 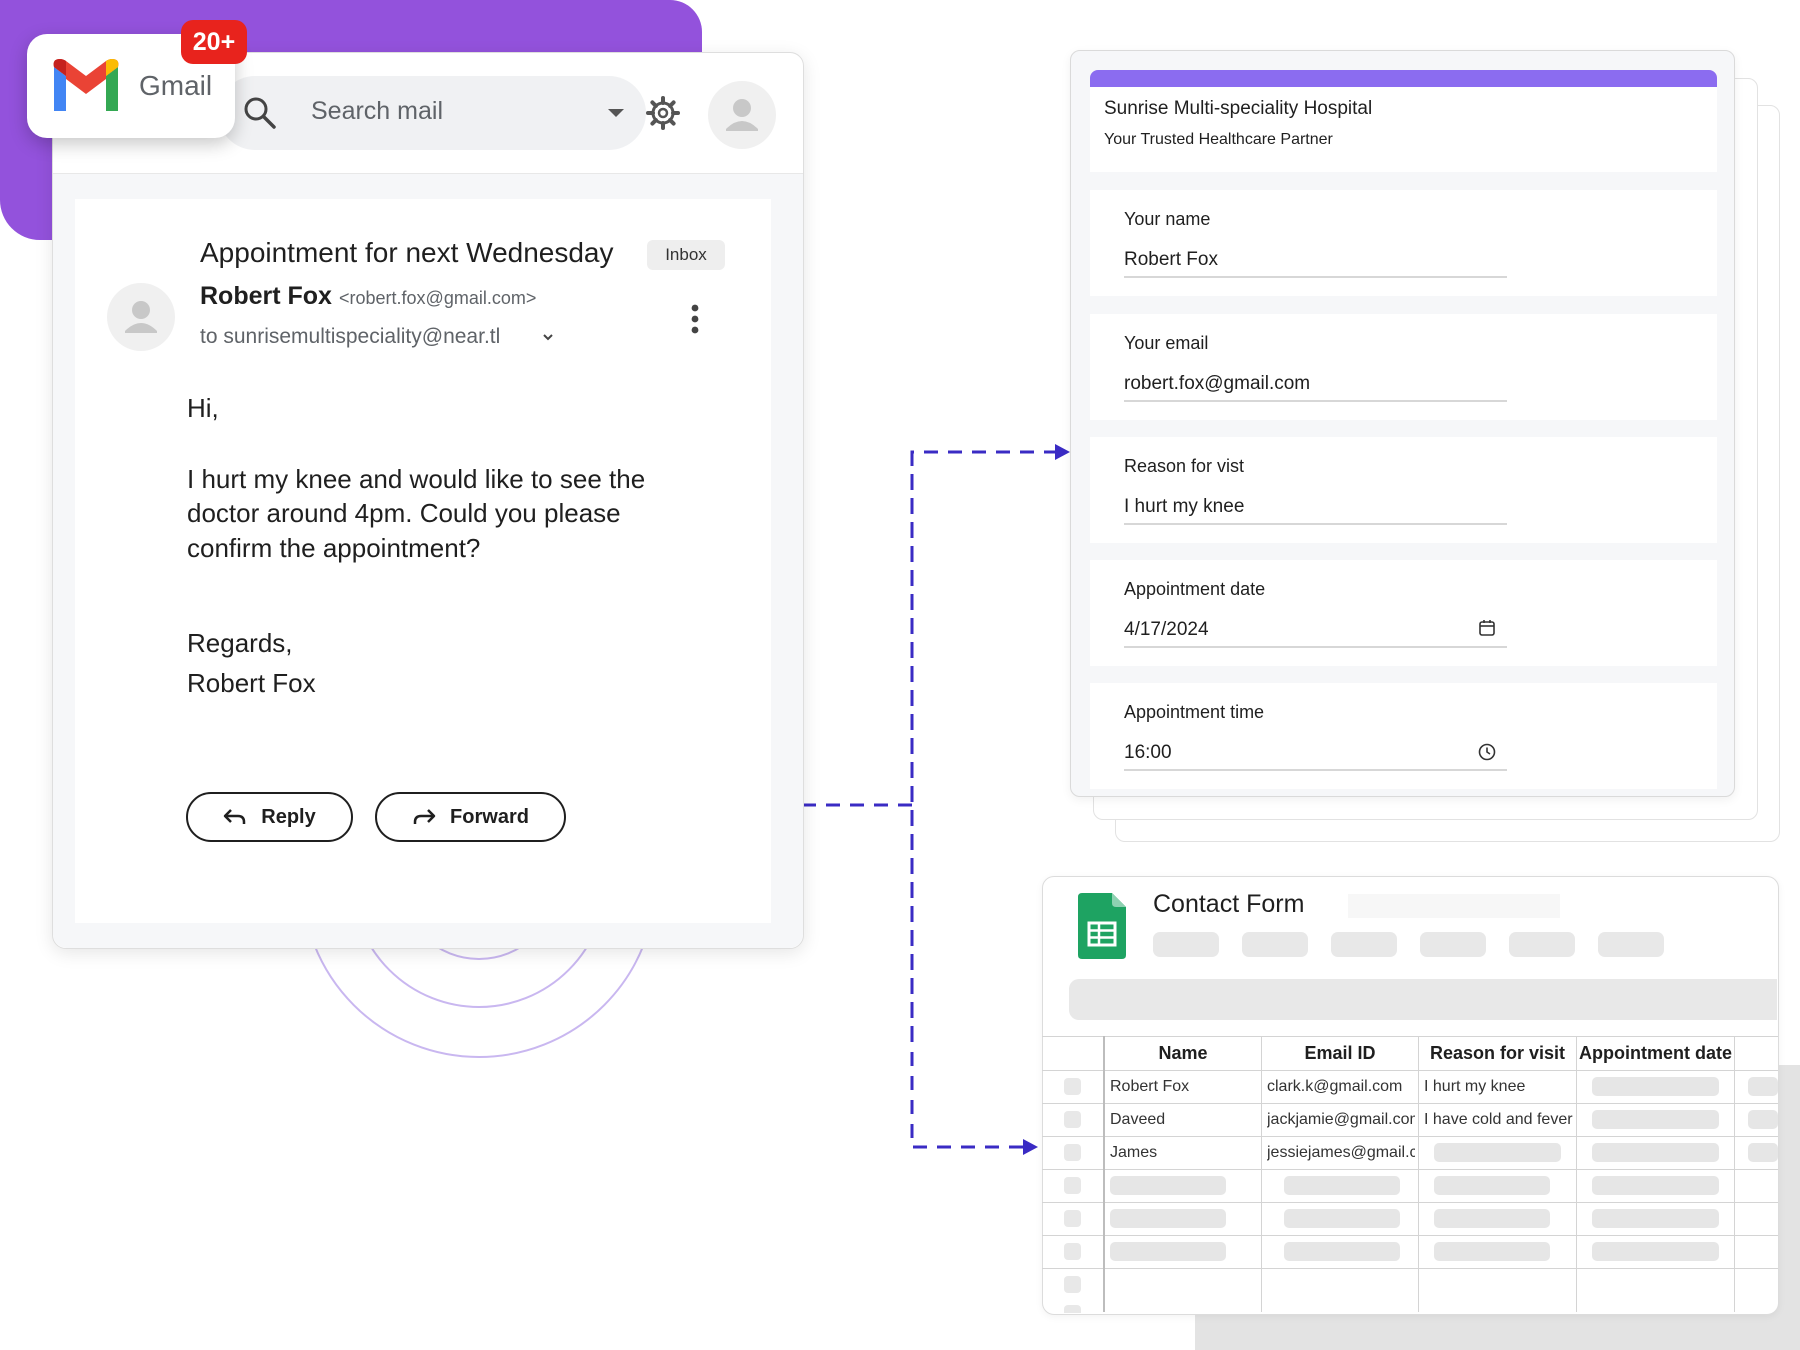 I want to click on reply-icon, so click(x=235, y=816).